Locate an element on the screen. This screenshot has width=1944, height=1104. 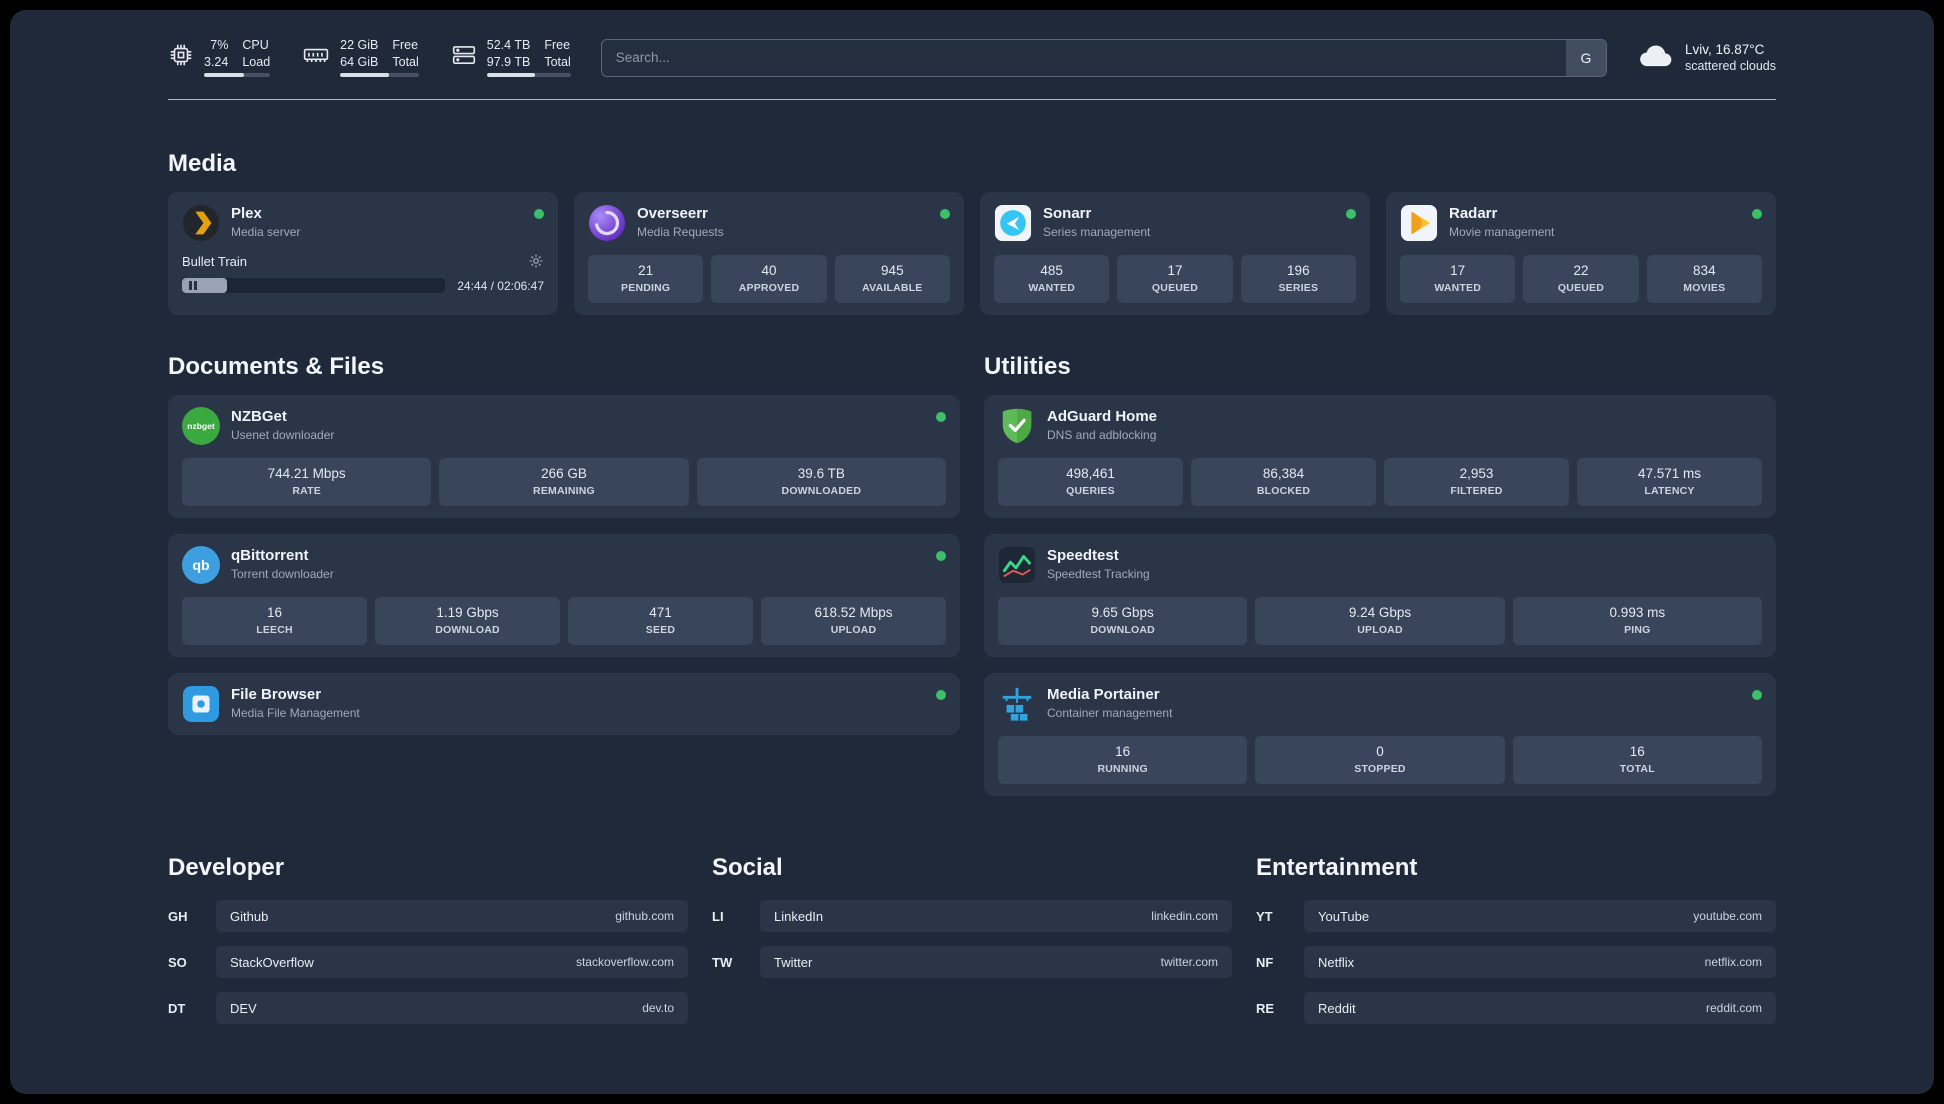
bookmark-abbr: GH is located at coordinates (178, 916).